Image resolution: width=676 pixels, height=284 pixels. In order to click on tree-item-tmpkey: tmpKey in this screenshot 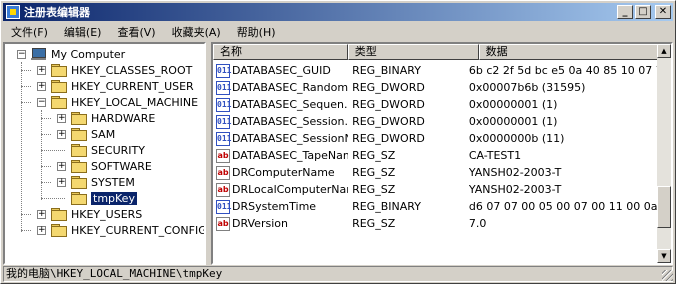, I will do `click(104, 198)`.